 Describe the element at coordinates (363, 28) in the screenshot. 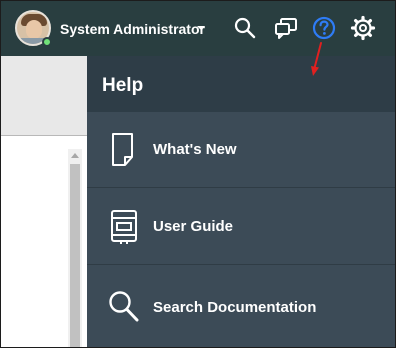

I see `gear-icon` at that location.